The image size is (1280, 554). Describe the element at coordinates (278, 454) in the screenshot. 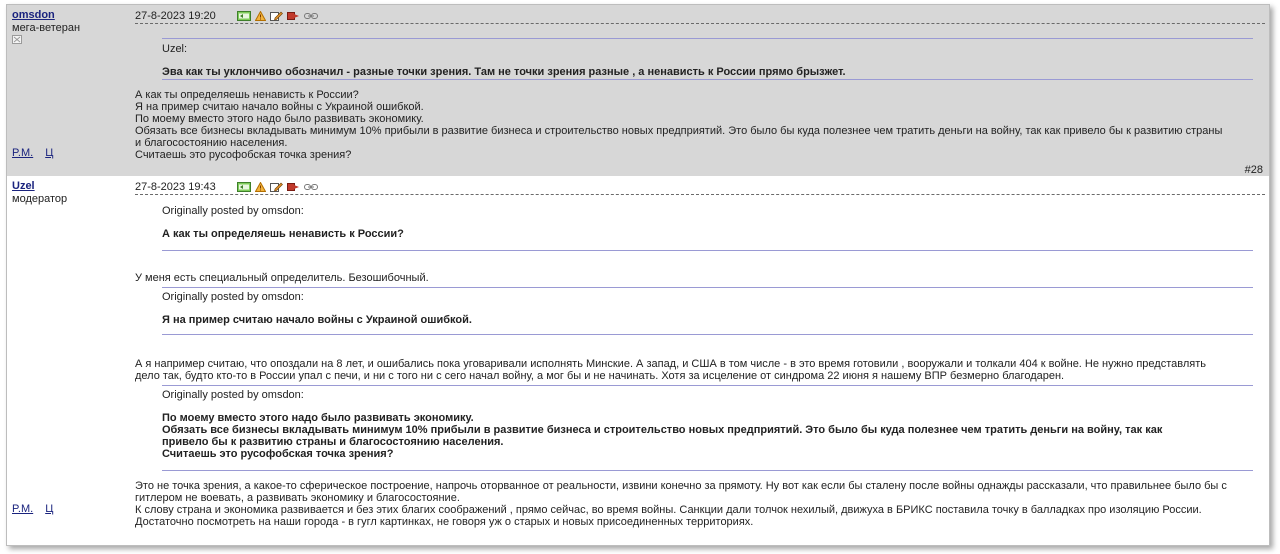

I see `quote-line: Считаешь это русофобская точка зрения?` at that location.